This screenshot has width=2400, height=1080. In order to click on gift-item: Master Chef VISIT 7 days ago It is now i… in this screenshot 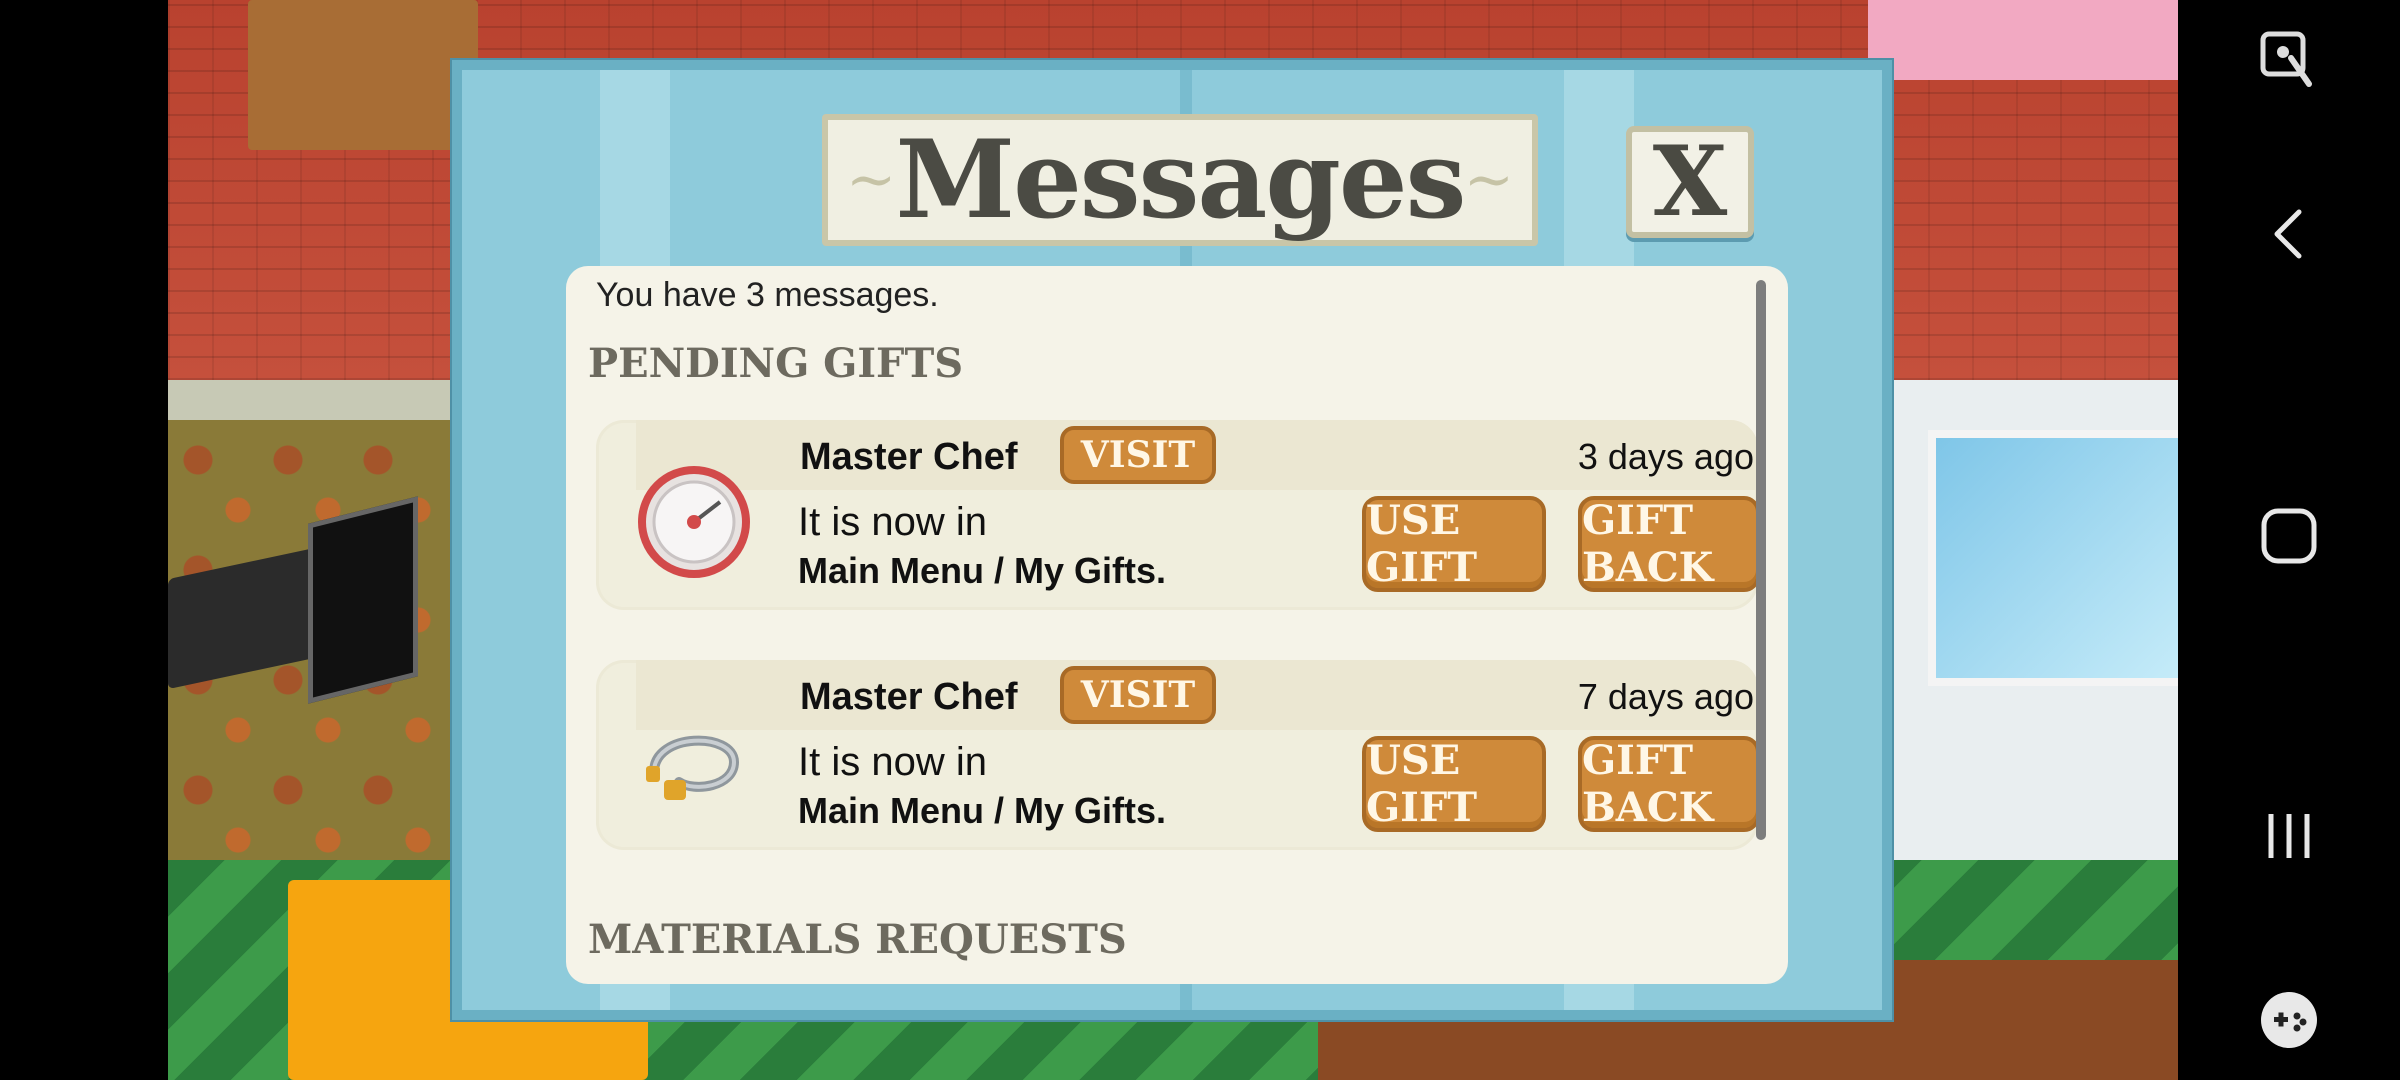, I will do `click(1178, 755)`.